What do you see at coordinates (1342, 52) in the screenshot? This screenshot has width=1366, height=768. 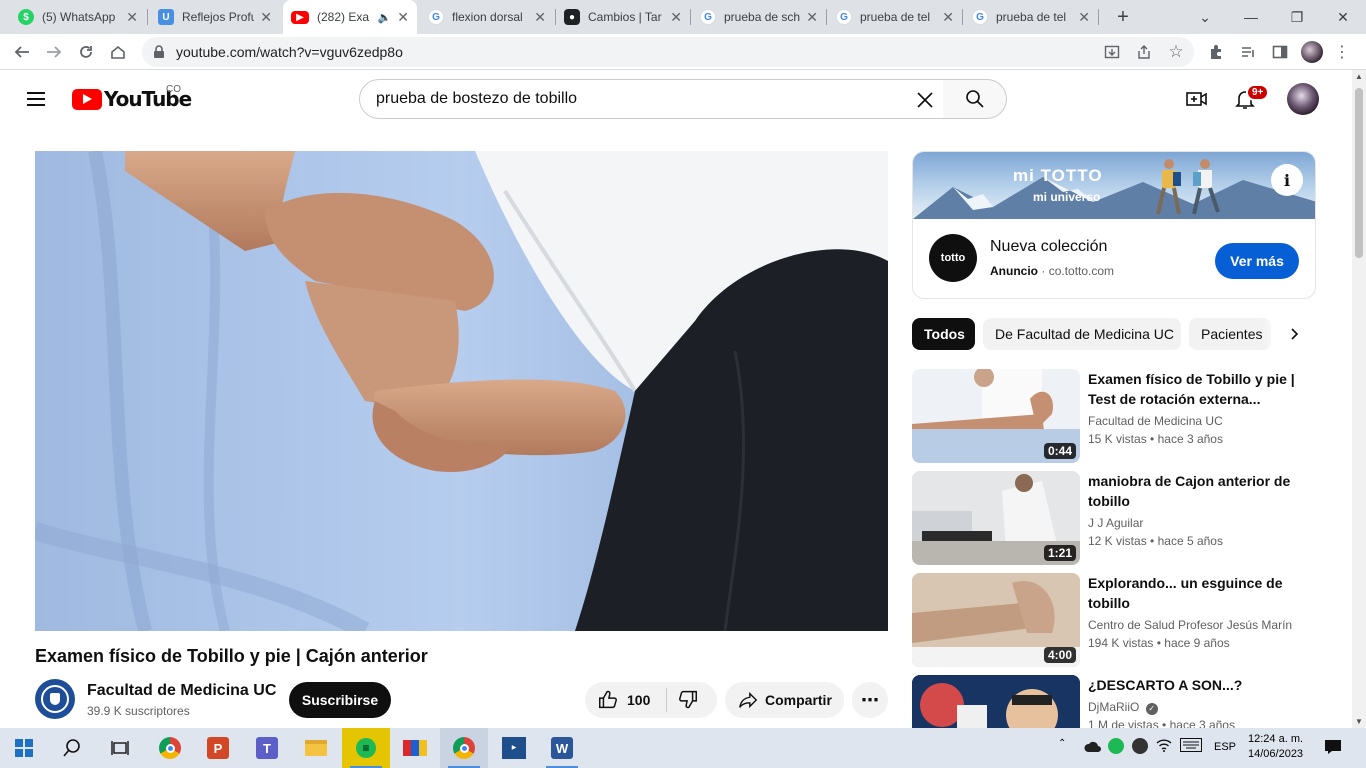 I see `more-menu-icon: ⋮` at bounding box center [1342, 52].